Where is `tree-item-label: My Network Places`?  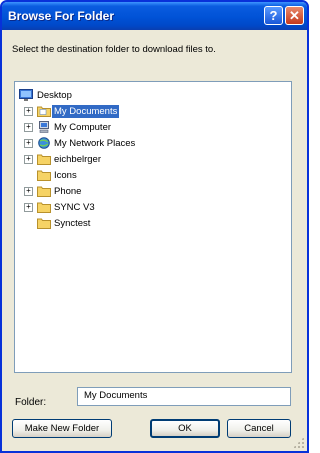
tree-item-label: My Network Places is located at coordinates (95, 143).